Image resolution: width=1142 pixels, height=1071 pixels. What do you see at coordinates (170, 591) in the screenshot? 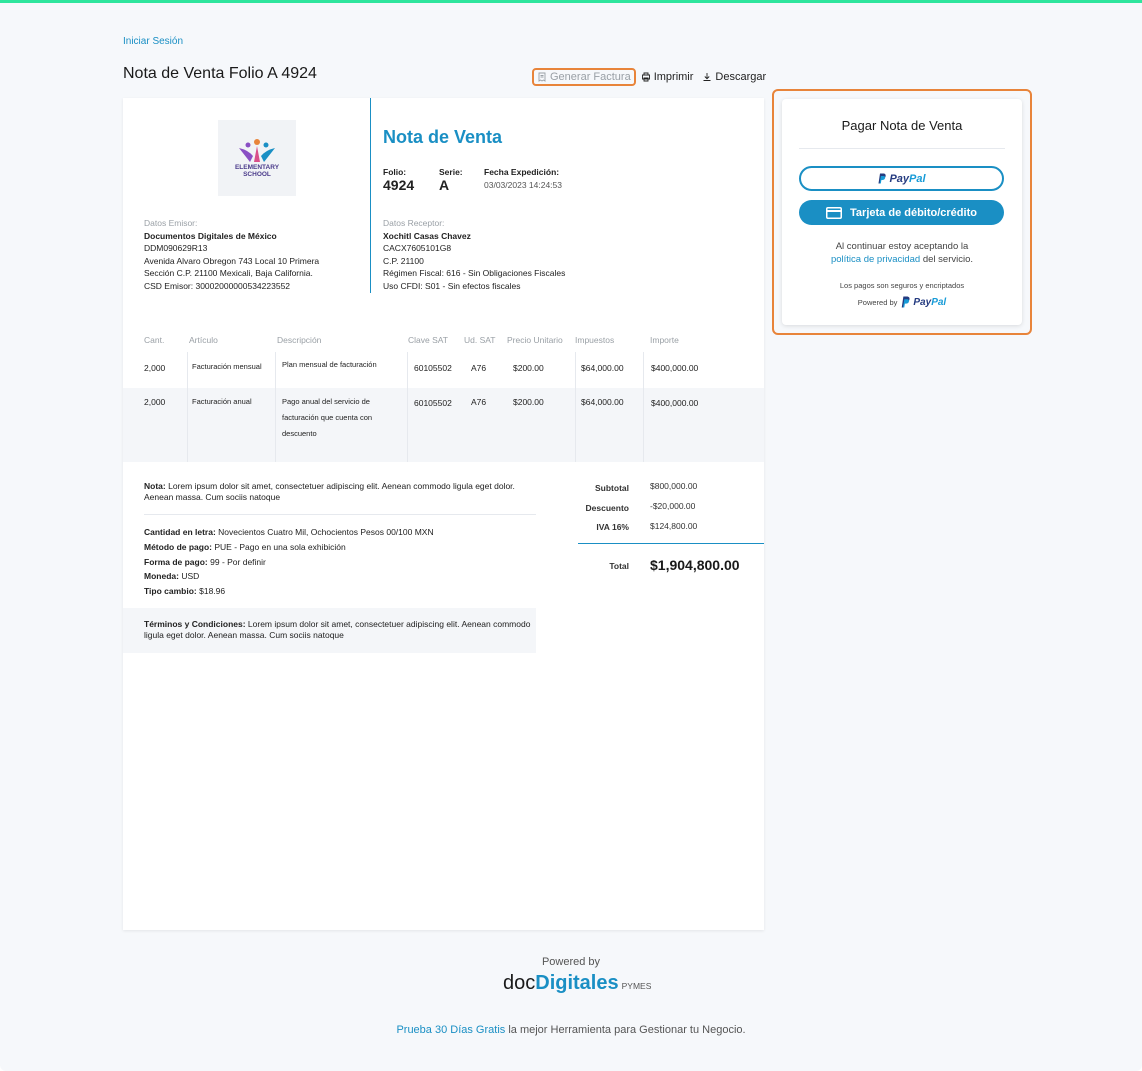
I see `exchange-rate-label: Tipo cambio:` at bounding box center [170, 591].